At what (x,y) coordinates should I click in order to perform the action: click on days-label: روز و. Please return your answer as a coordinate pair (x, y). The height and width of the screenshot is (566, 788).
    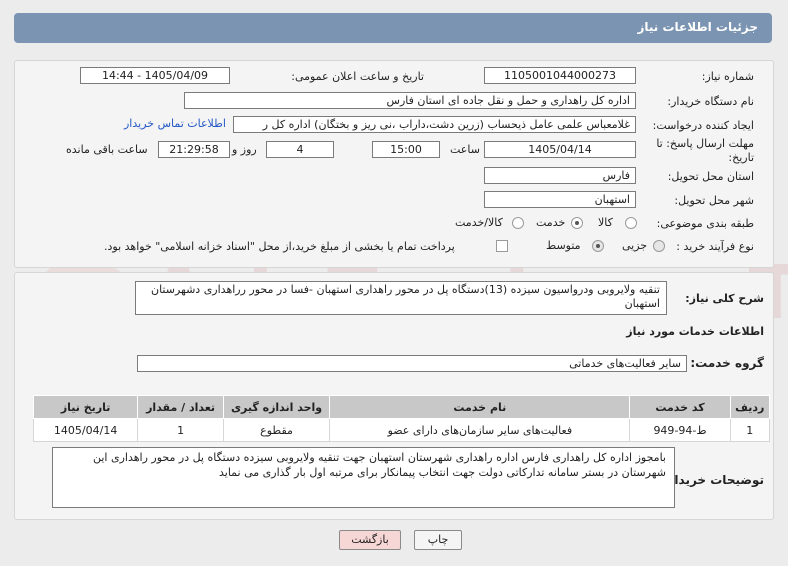
    Looking at the image, I should click on (244, 149).